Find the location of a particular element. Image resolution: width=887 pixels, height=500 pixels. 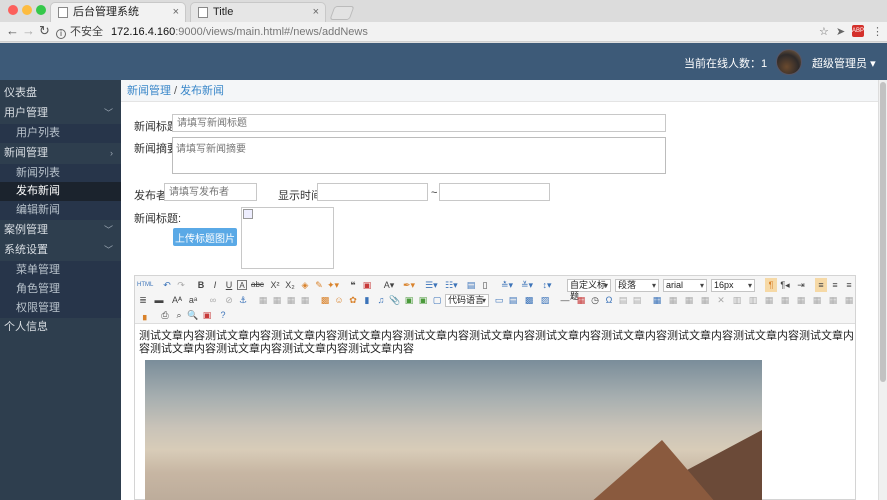

delete-table-icon: ▦ is located at coordinates (673, 300).